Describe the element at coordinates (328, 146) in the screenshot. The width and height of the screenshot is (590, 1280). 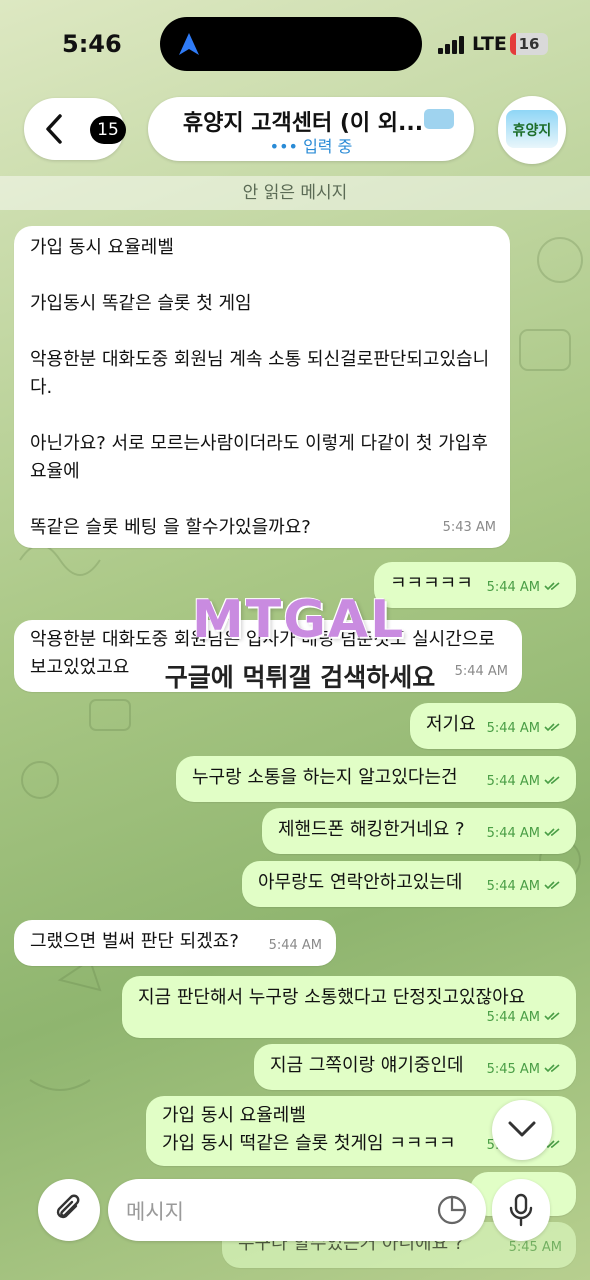
I see `typing-status-label: 입력 중` at that location.